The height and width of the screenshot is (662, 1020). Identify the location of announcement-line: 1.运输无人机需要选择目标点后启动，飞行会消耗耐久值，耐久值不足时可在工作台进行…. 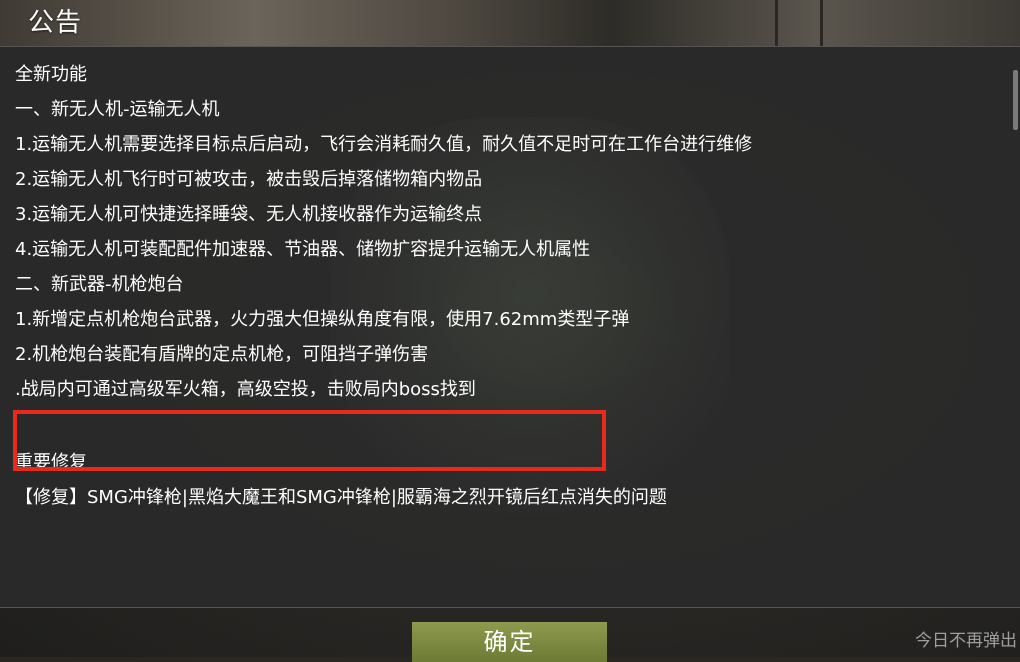
(384, 144).